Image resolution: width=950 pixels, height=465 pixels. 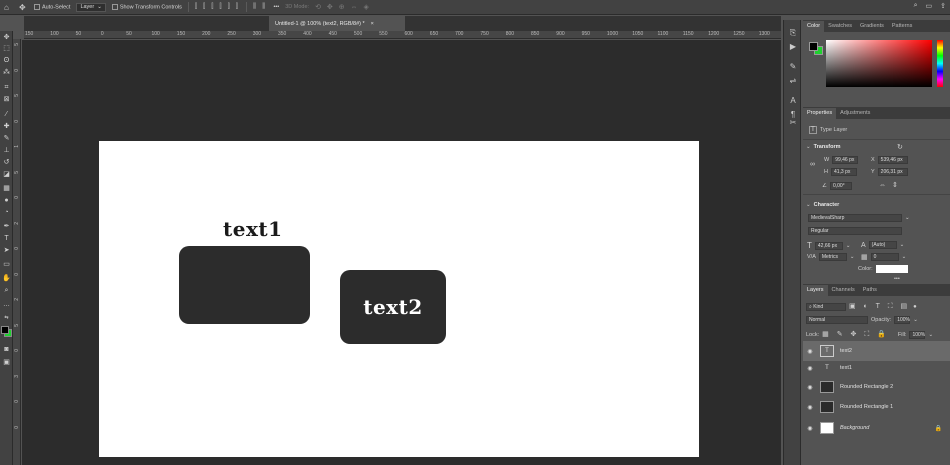 I want to click on text1-layer-content: text1, so click(x=253, y=229).